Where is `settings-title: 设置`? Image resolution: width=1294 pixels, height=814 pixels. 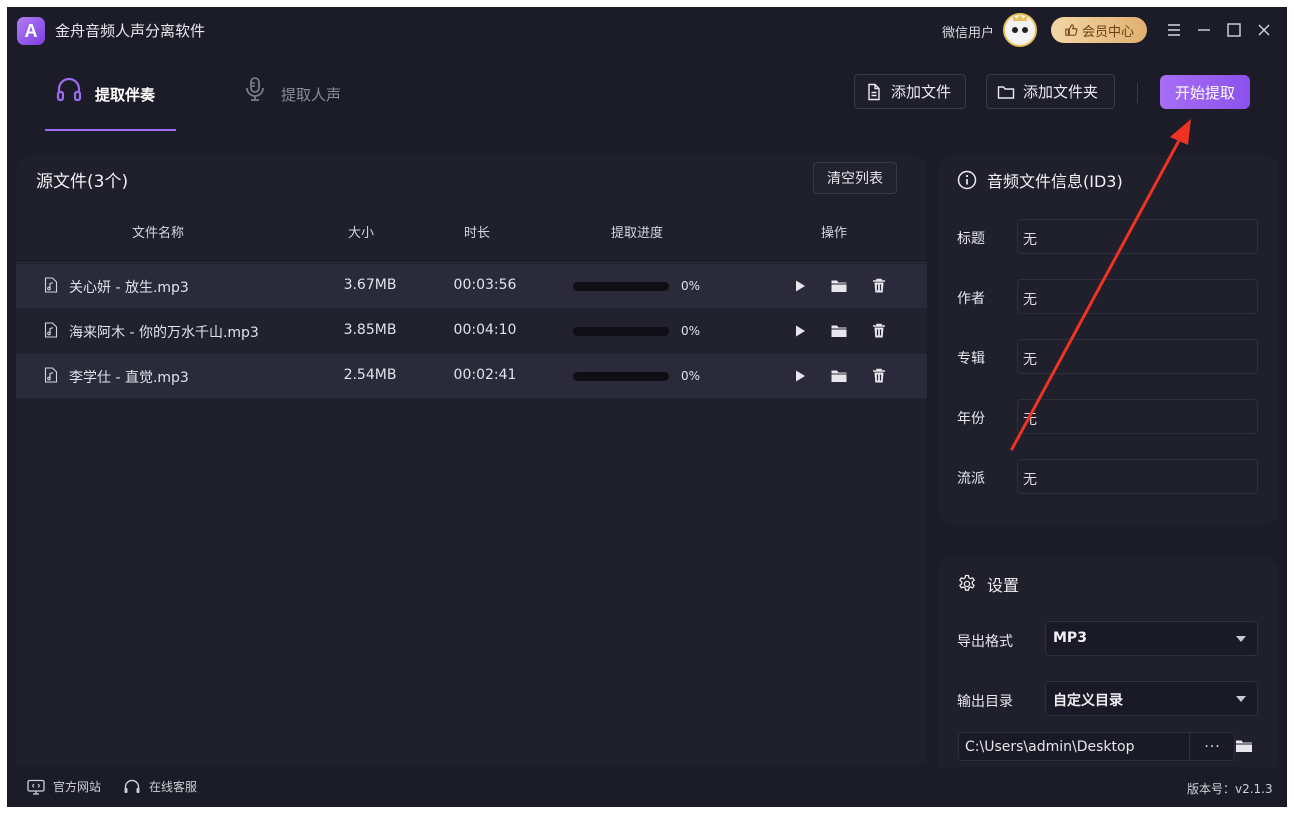
settings-title: 设置 is located at coordinates (988, 584).